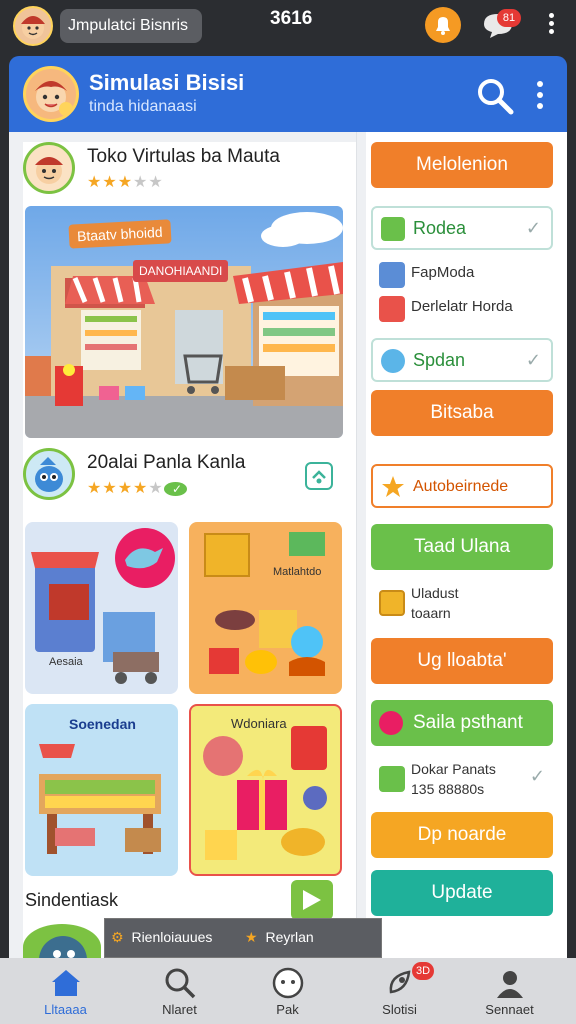  What do you see at coordinates (65, 1009) in the screenshot?
I see `nav-home-label: Lltaaaa` at bounding box center [65, 1009].